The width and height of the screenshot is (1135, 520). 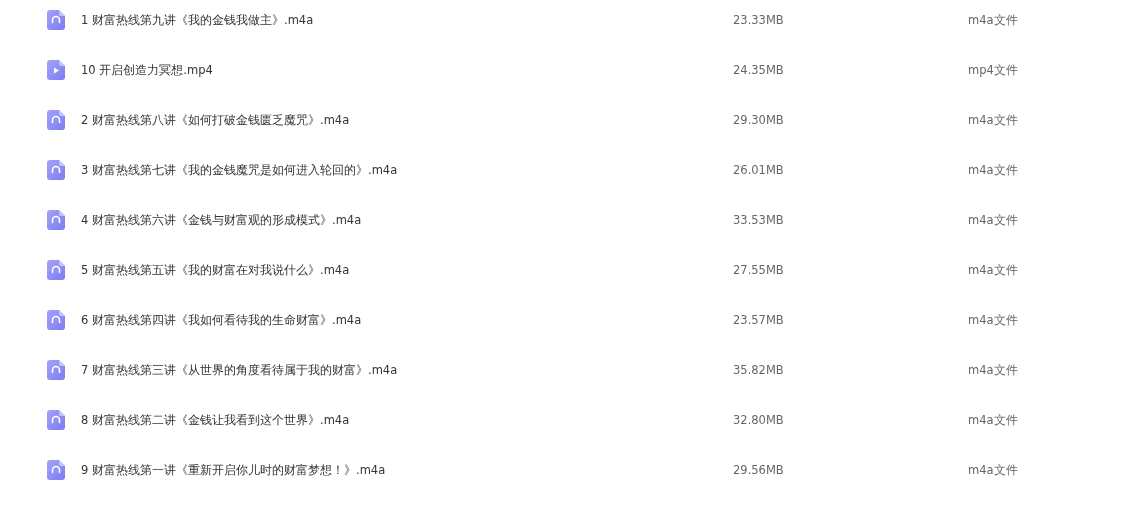 I want to click on file-name: 9 财富热线第一讲《重新开启你儿时的财富梦想！》.m4a, so click(x=234, y=470).